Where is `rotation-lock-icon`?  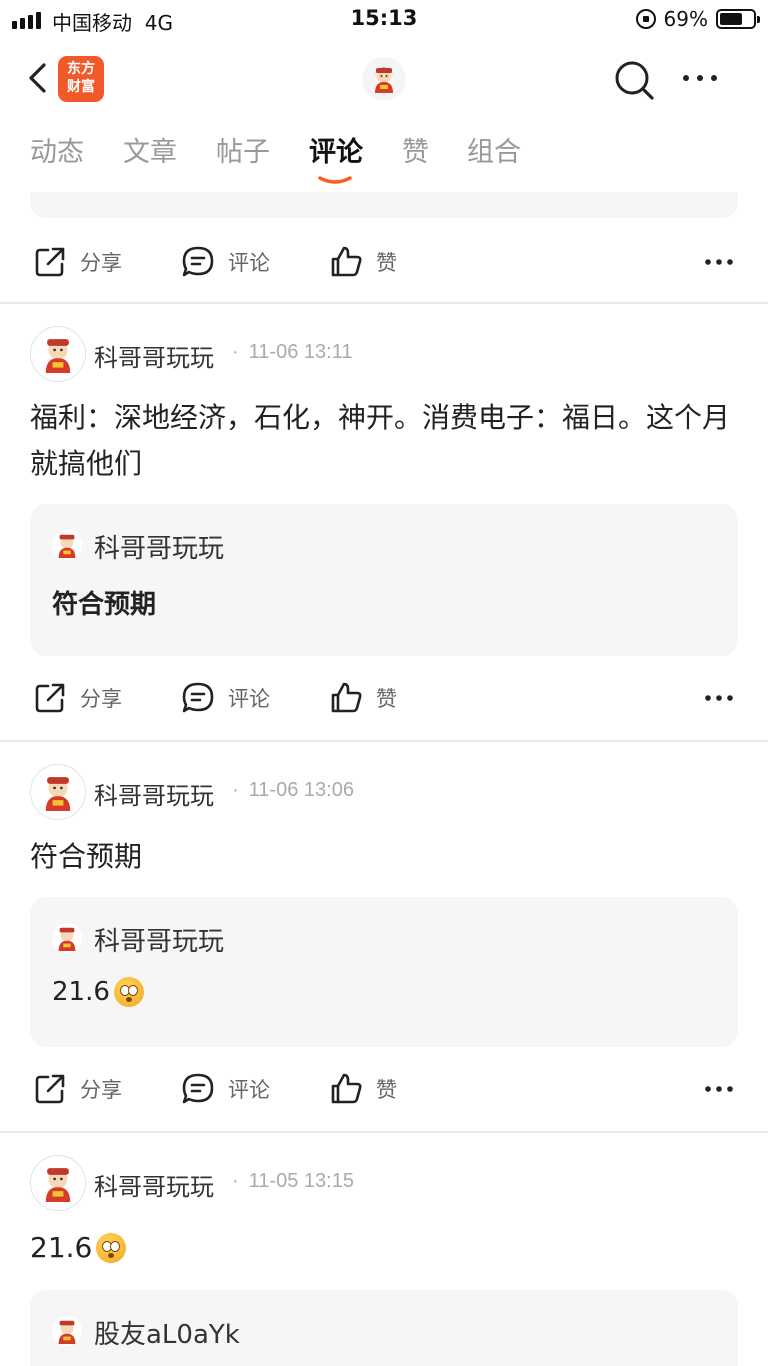 rotation-lock-icon is located at coordinates (645, 19).